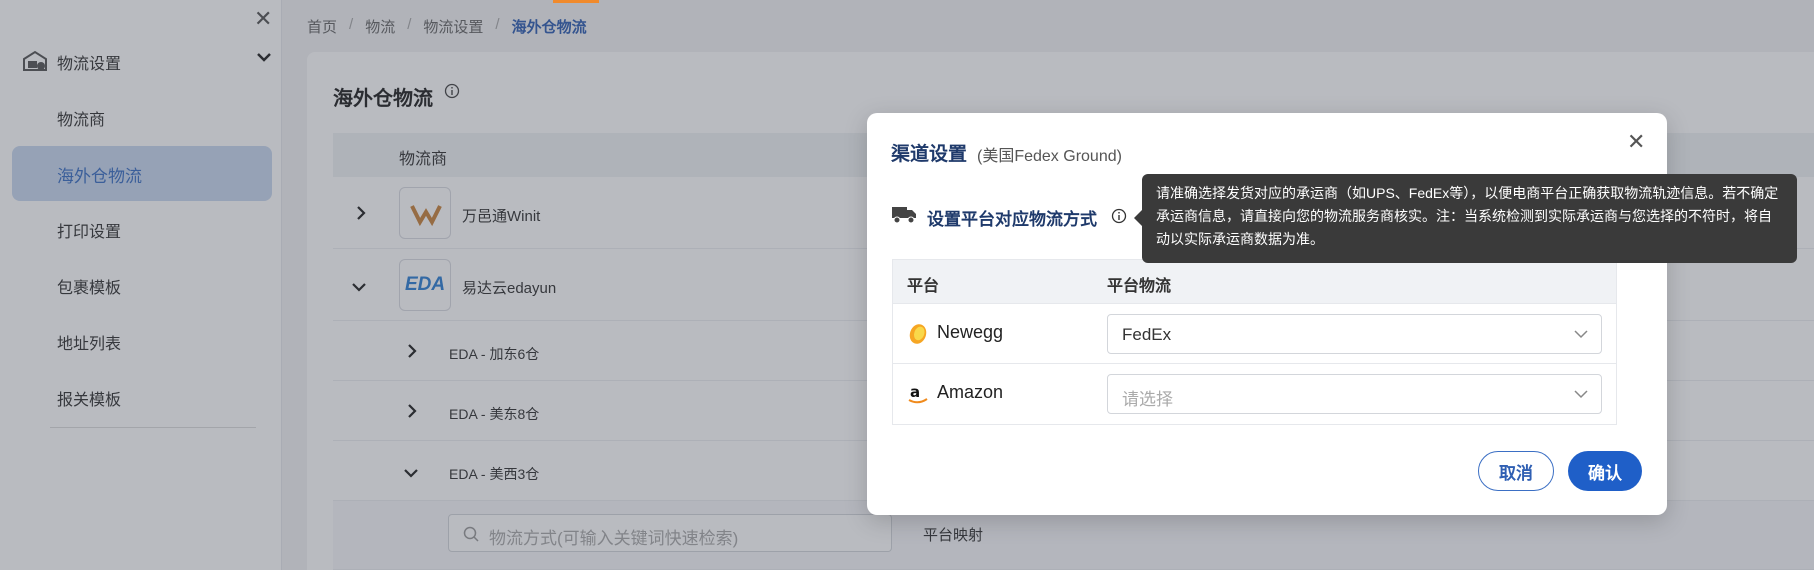 The height and width of the screenshot is (570, 1814). Describe the element at coordinates (1254, 282) in the screenshot. I see `table-header: 平台 平台物流` at that location.